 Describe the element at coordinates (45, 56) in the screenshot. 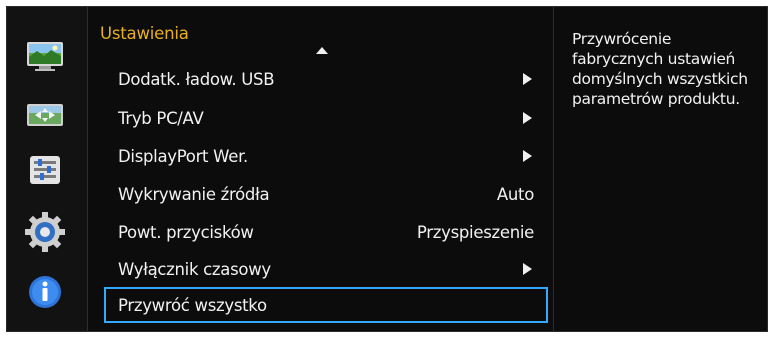

I see `picture-icon` at that location.